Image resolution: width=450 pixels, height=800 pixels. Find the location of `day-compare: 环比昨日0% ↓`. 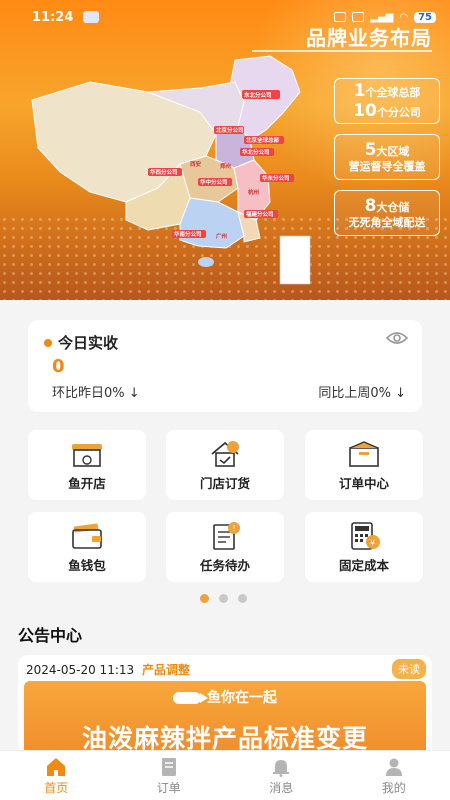

day-compare: 环比昨日0% ↓ is located at coordinates (96, 393).